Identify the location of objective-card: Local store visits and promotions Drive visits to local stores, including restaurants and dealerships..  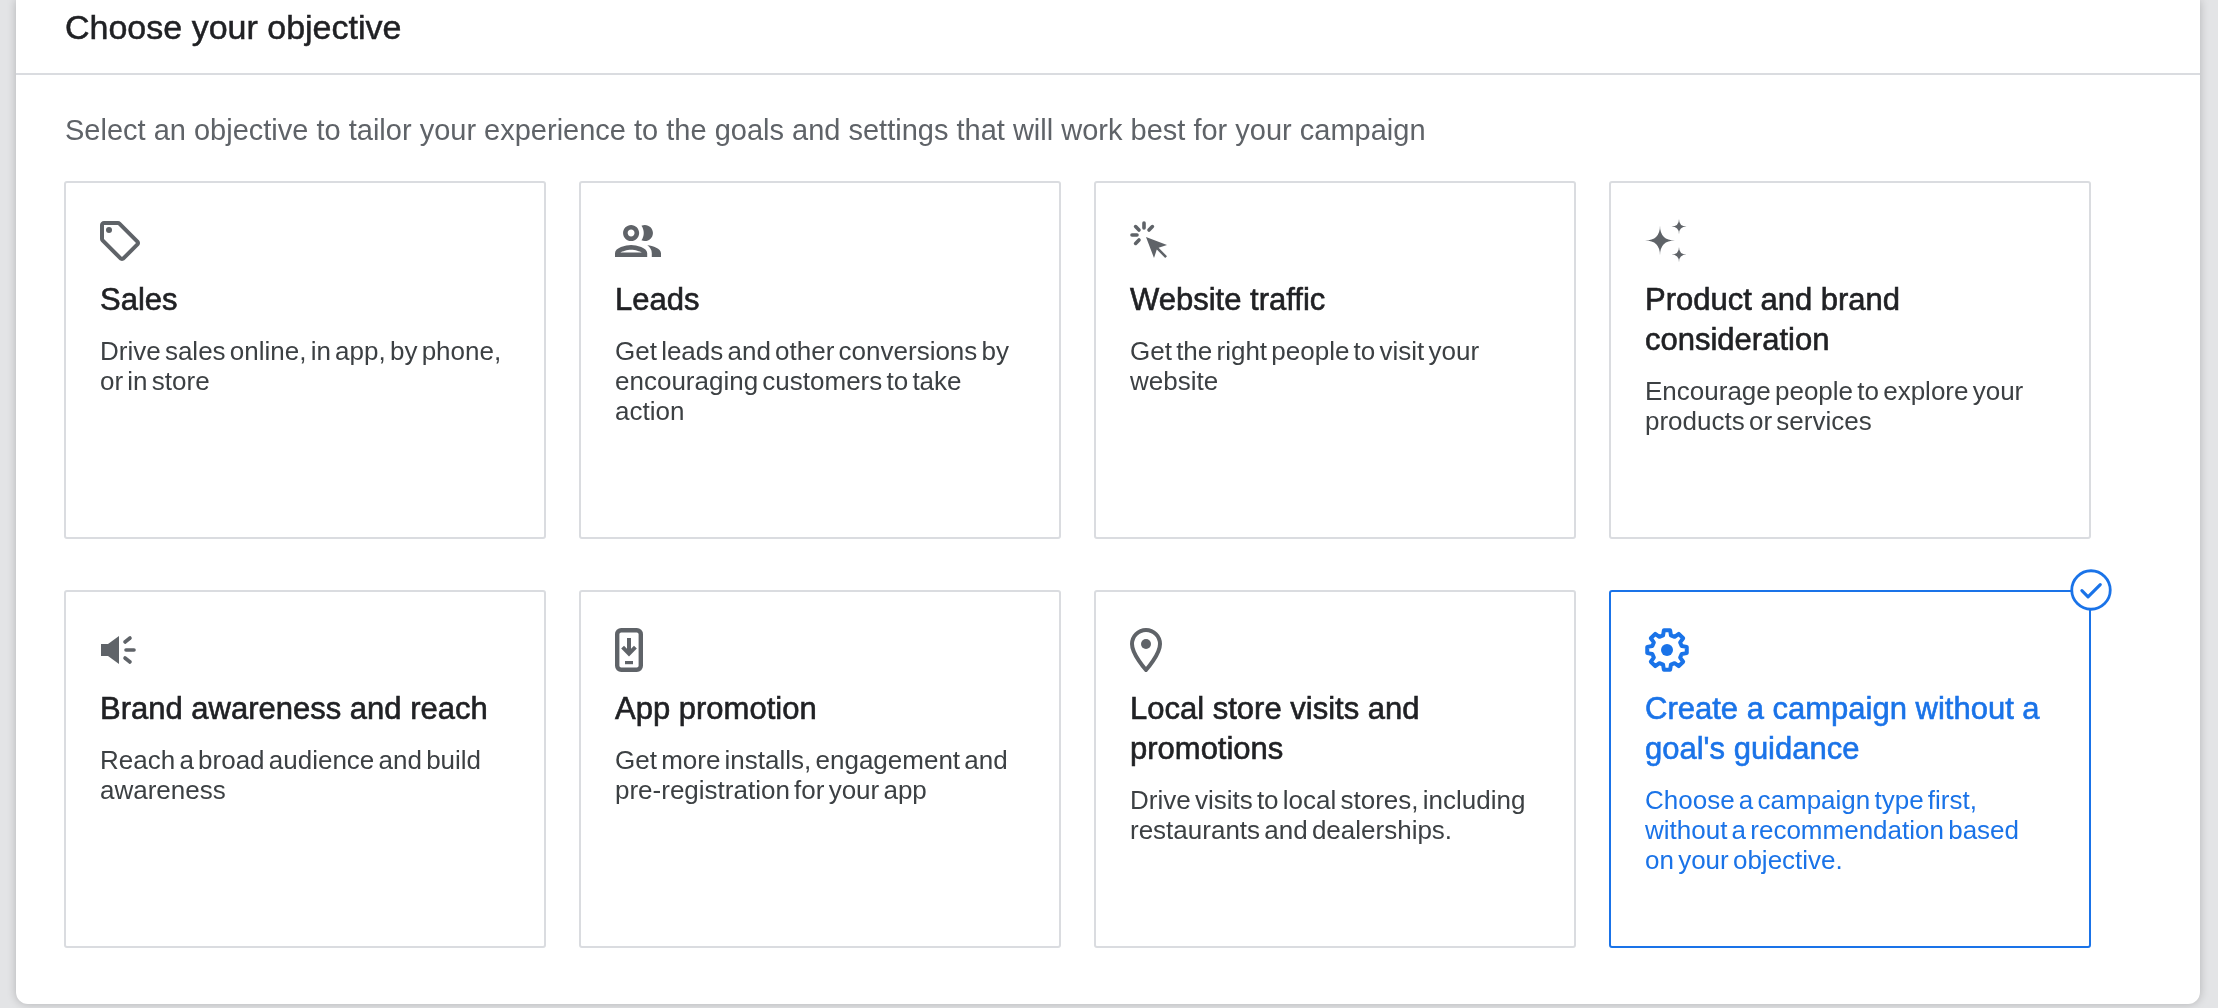
(1335, 769).